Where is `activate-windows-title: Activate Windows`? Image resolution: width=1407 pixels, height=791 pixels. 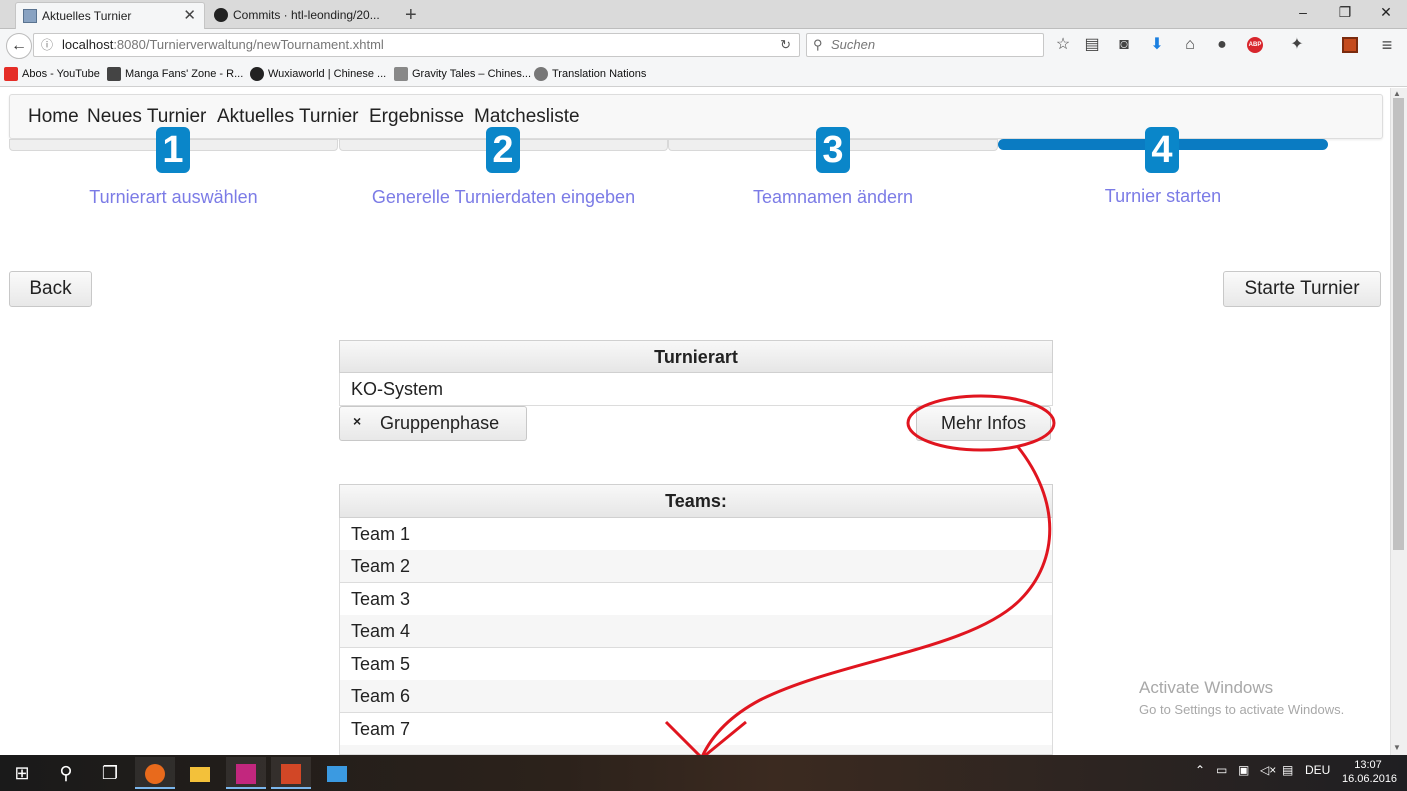 activate-windows-title: Activate Windows is located at coordinates (1206, 687).